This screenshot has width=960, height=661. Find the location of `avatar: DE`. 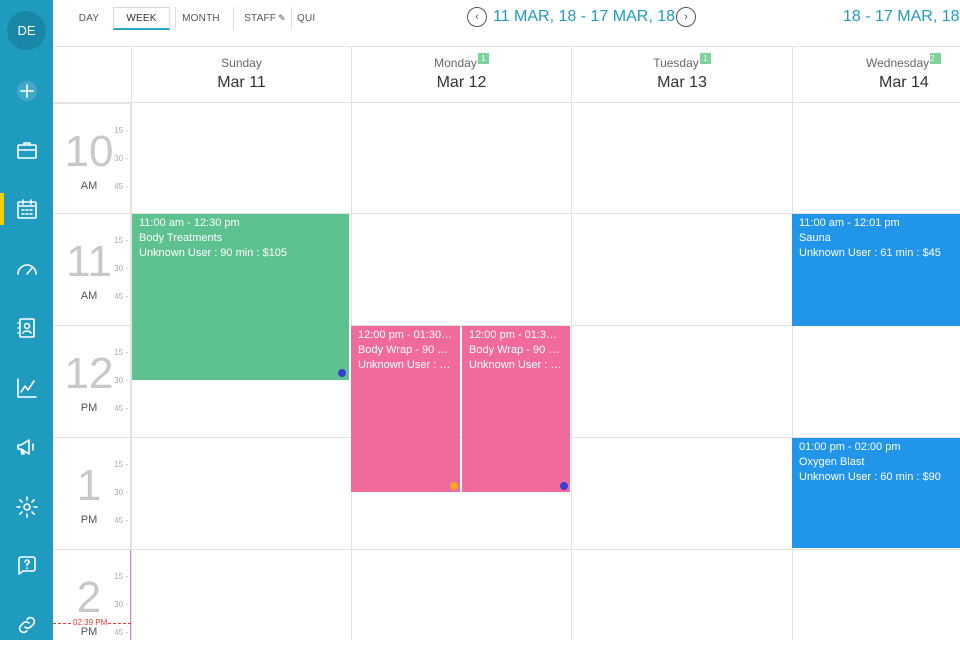

avatar: DE is located at coordinates (26, 30).